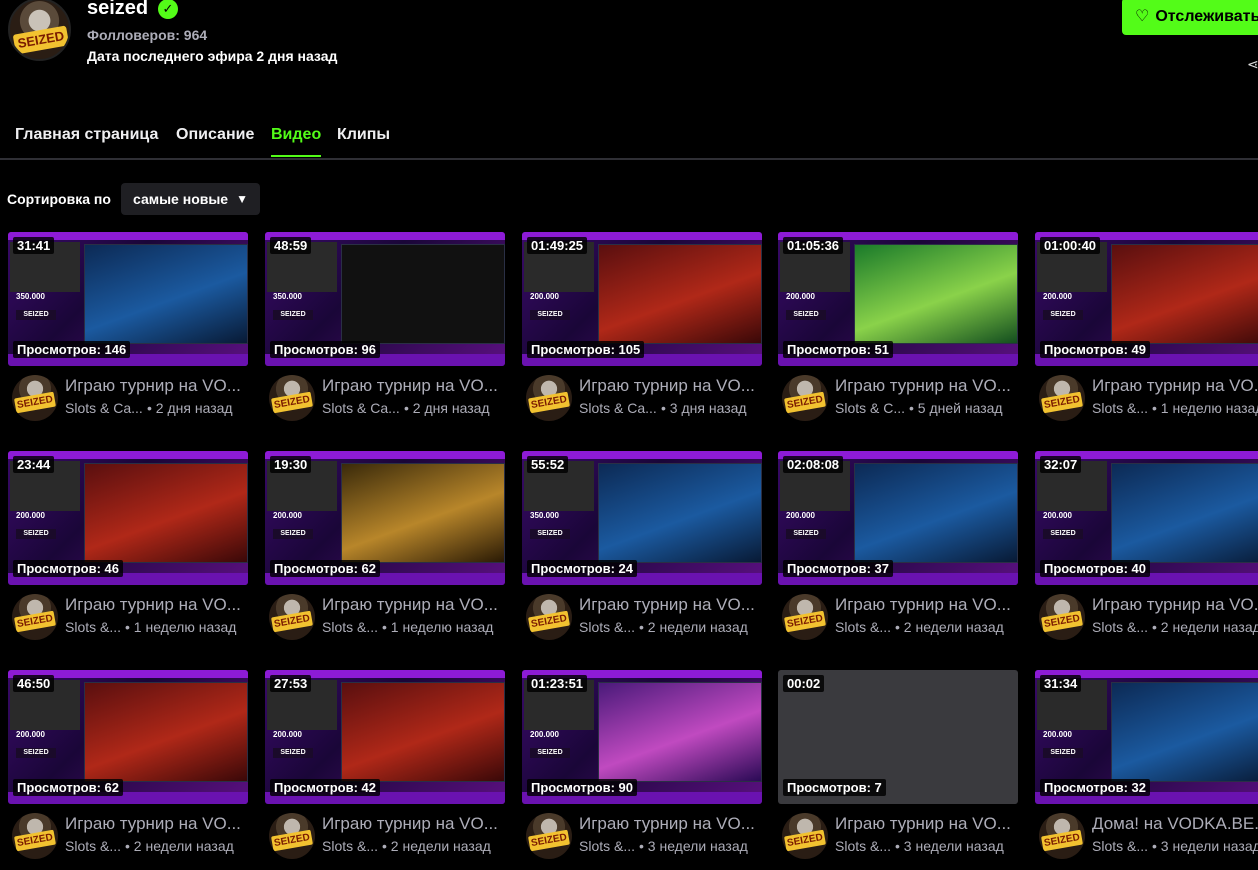  What do you see at coordinates (215, 140) in the screenshot?
I see `tab-about: Описание` at bounding box center [215, 140].